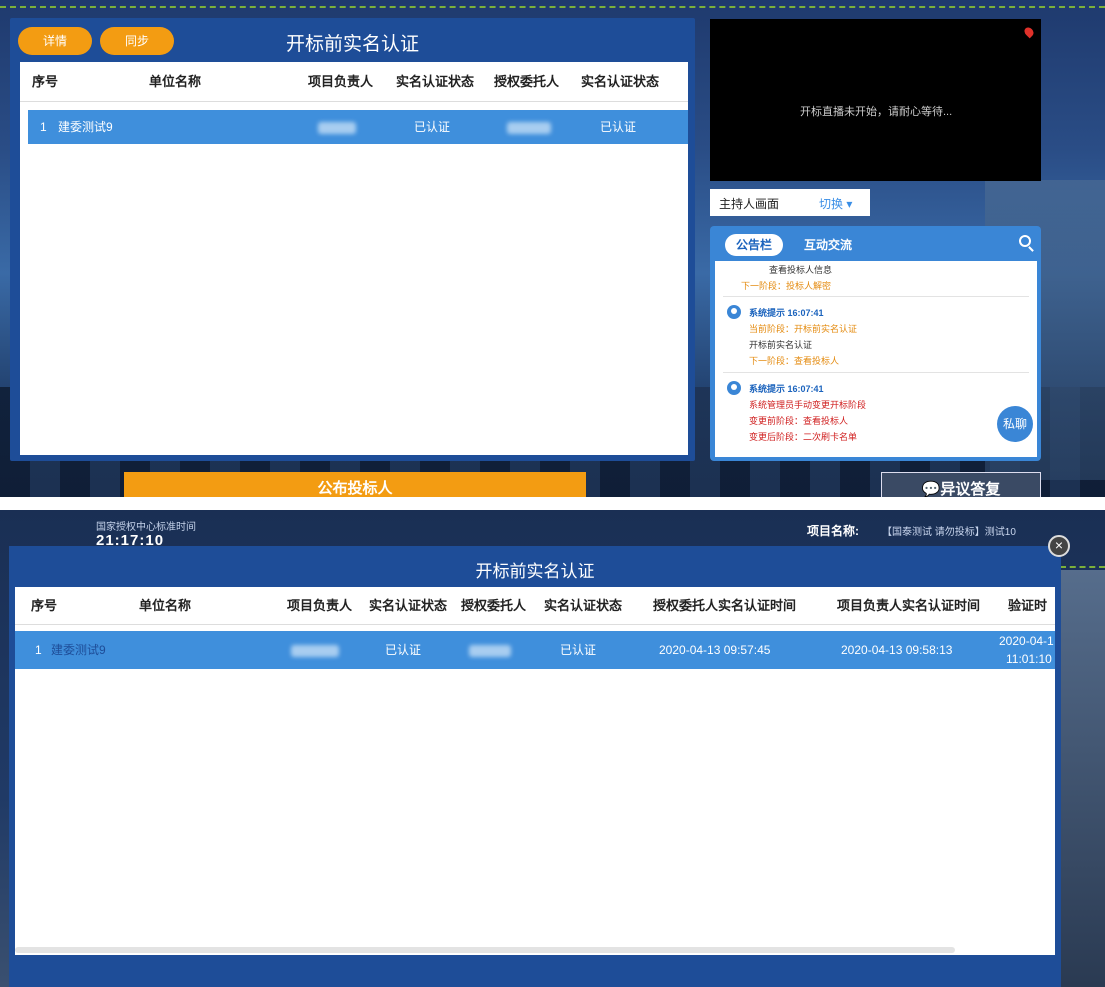  What do you see at coordinates (803, 329) in the screenshot?
I see `feed-line: 当前阶段：开标前实名认证` at bounding box center [803, 329].